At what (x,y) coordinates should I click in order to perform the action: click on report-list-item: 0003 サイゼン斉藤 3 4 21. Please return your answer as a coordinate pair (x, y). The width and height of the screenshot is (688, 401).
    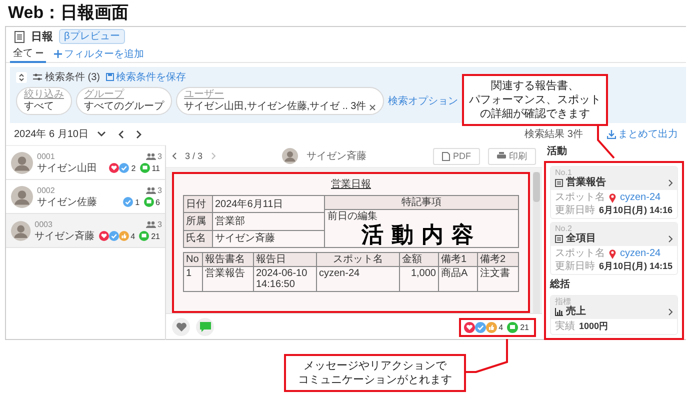
    Looking at the image, I should click on (85, 231).